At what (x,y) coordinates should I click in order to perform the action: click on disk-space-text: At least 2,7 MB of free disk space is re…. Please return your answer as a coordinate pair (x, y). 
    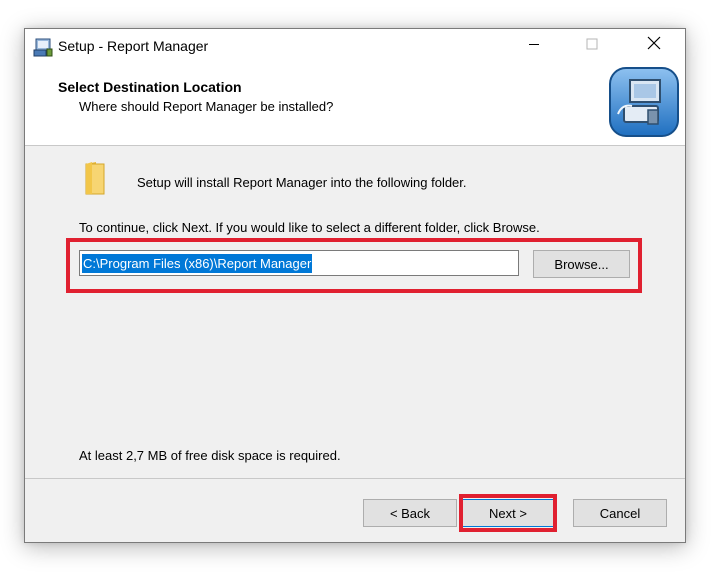
    Looking at the image, I should click on (210, 455).